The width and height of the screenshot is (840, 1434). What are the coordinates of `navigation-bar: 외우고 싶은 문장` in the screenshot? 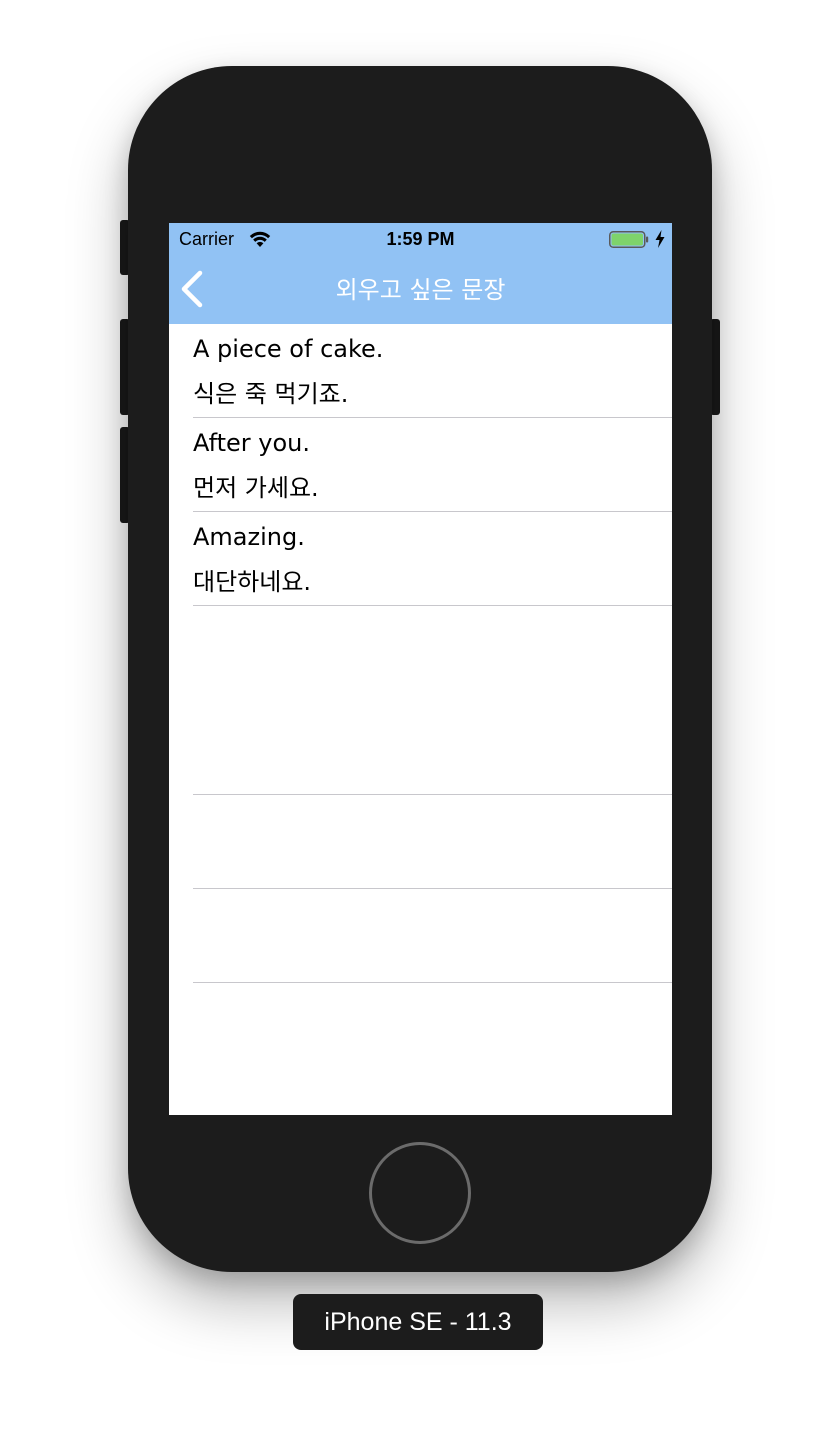 It's located at (420, 289).